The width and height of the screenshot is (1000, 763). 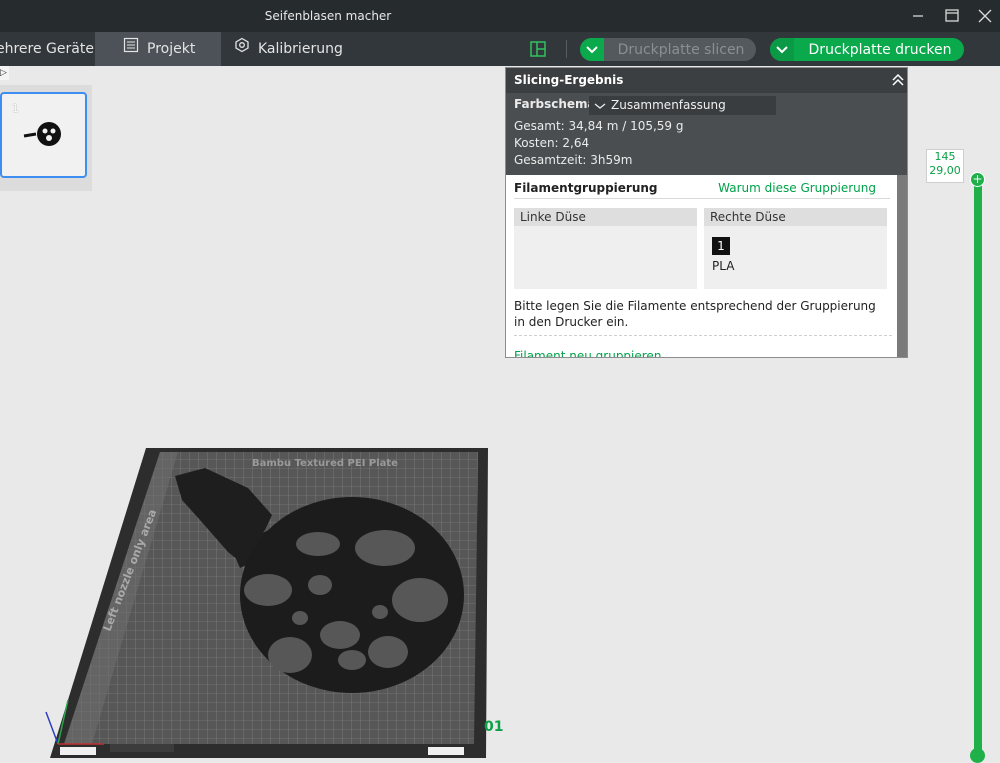 What do you see at coordinates (4, 73) in the screenshot?
I see `sidebar-expand-icon: ▷` at bounding box center [4, 73].